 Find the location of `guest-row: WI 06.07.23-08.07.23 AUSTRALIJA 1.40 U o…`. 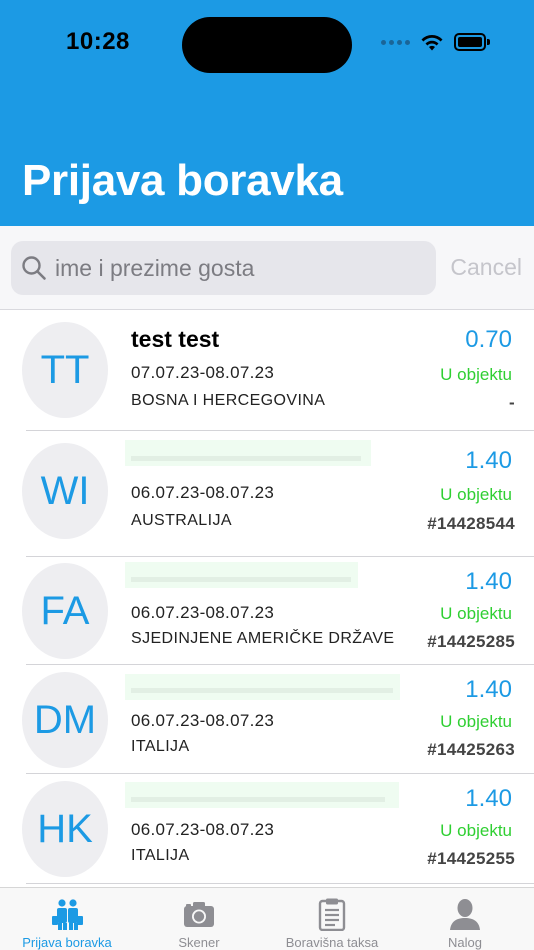

guest-row: WI 06.07.23-08.07.23 AUSTRALIJA 1.40 U o… is located at coordinates (267, 494).